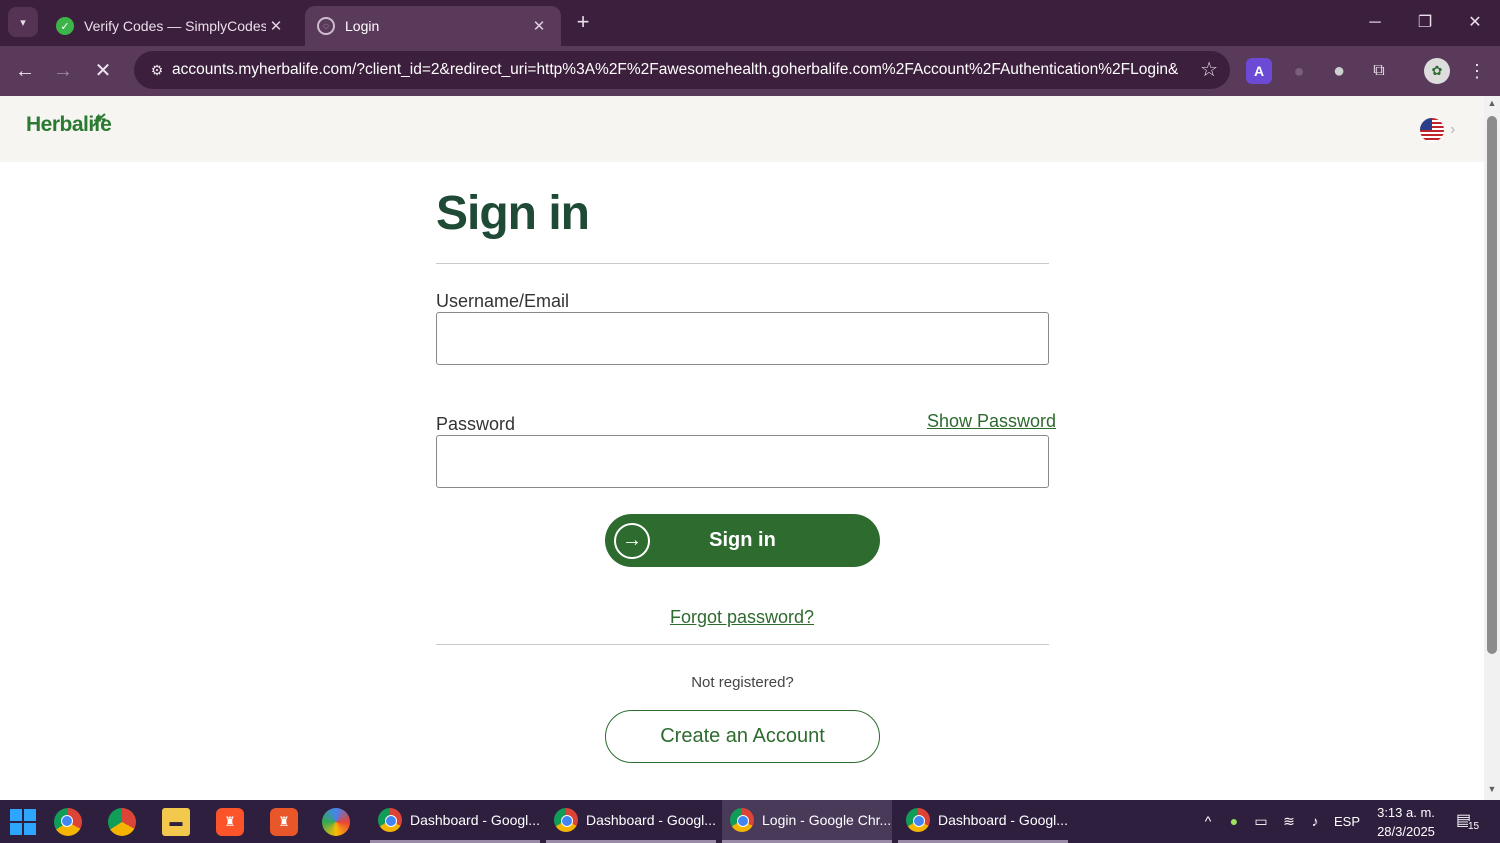  What do you see at coordinates (1406, 812) in the screenshot?
I see `clock-time: 3:13 a. m.` at bounding box center [1406, 812].